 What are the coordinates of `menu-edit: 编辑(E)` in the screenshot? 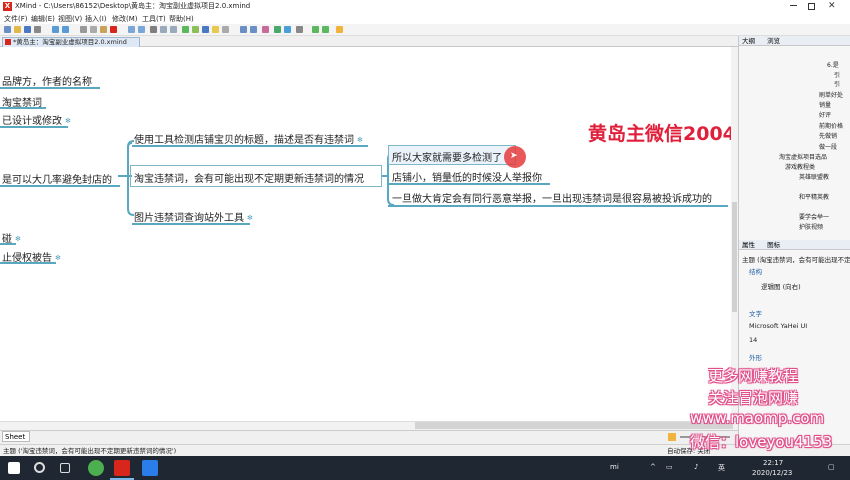 It's located at (43, 19).